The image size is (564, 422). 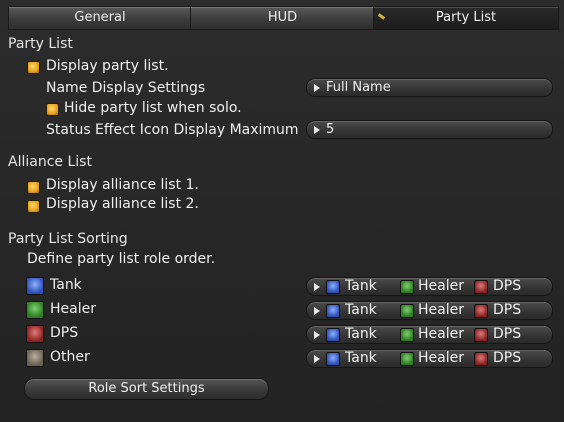 I want to click on tab-bar: General HUD Party List, so click(x=282, y=17).